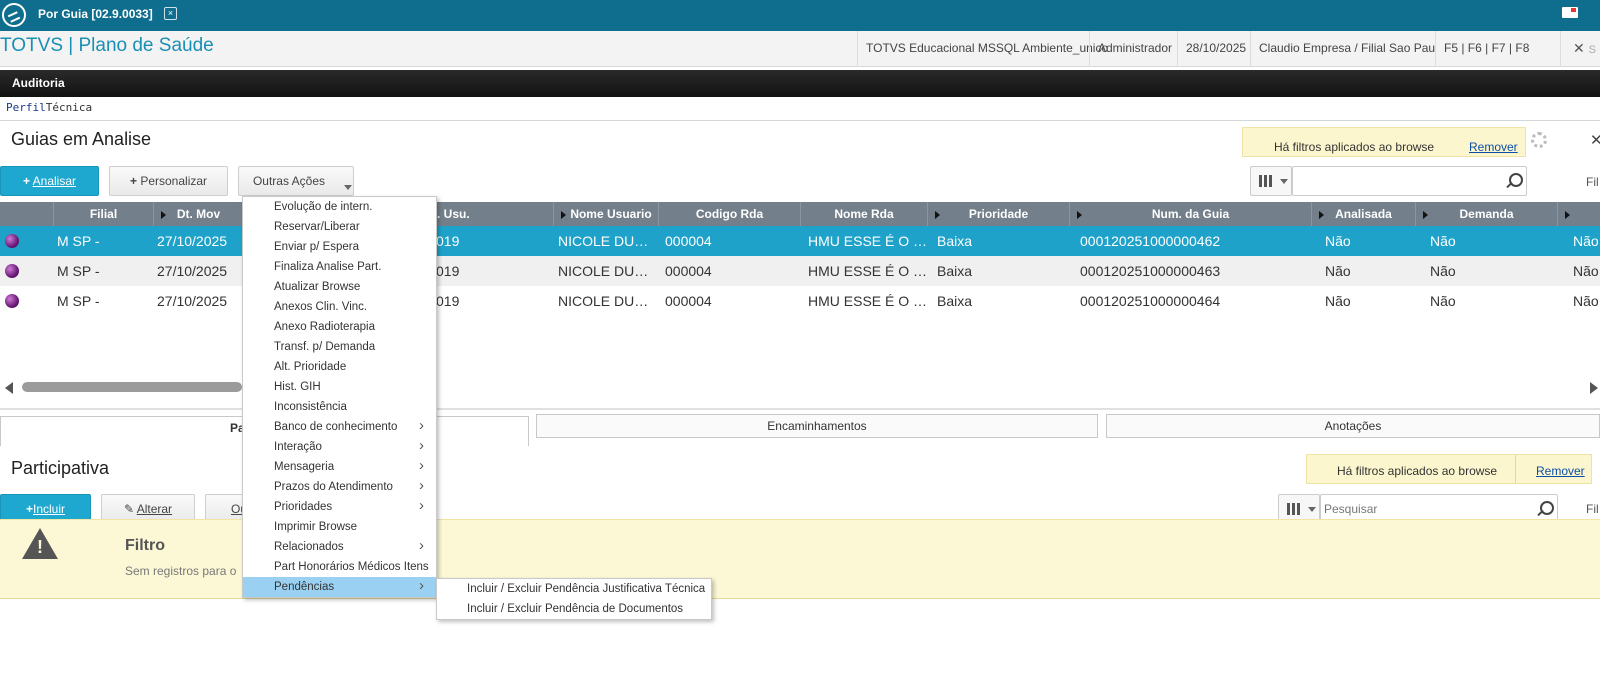 This screenshot has height=689, width=1600. What do you see at coordinates (339, 307) in the screenshot?
I see `menu-item-anexos: Anexos Clin. Vinc.` at bounding box center [339, 307].